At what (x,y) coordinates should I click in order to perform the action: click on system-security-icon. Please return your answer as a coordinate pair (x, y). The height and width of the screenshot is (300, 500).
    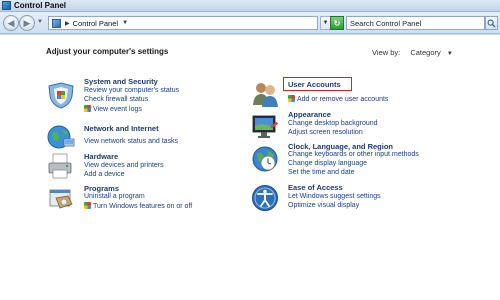
    Looking at the image, I should click on (61, 95).